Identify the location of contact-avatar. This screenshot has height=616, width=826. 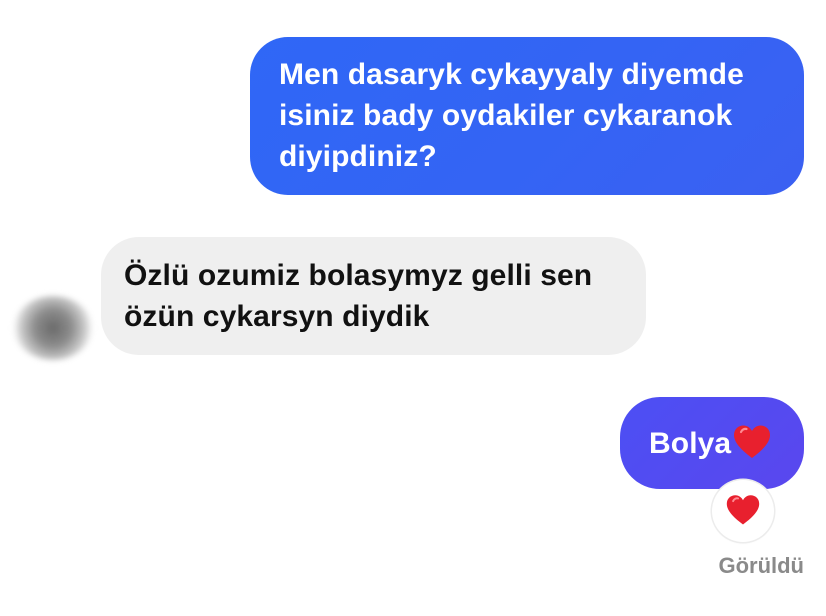
(53, 328).